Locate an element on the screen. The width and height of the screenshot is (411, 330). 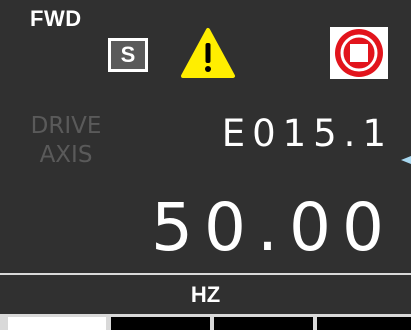
softkey-bar is located at coordinates (205, 322).